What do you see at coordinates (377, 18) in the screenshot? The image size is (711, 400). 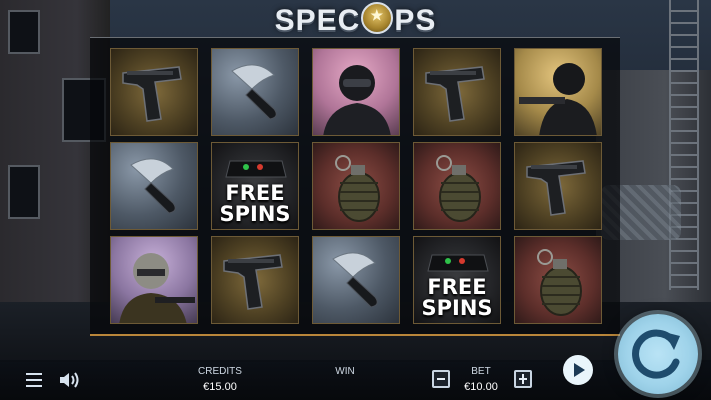 I see `star-emblem-icon` at bounding box center [377, 18].